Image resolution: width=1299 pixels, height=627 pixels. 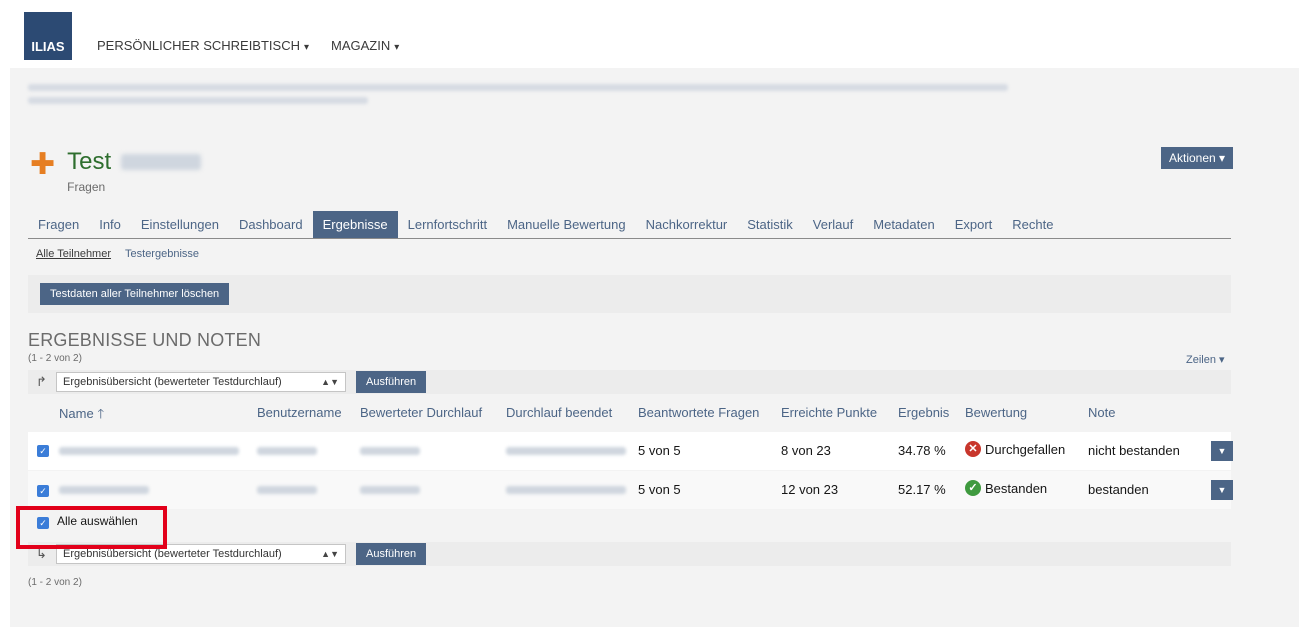 What do you see at coordinates (117, 254) in the screenshot?
I see `sub-tabs: Alle Teilnehmer Testergebnisse` at bounding box center [117, 254].